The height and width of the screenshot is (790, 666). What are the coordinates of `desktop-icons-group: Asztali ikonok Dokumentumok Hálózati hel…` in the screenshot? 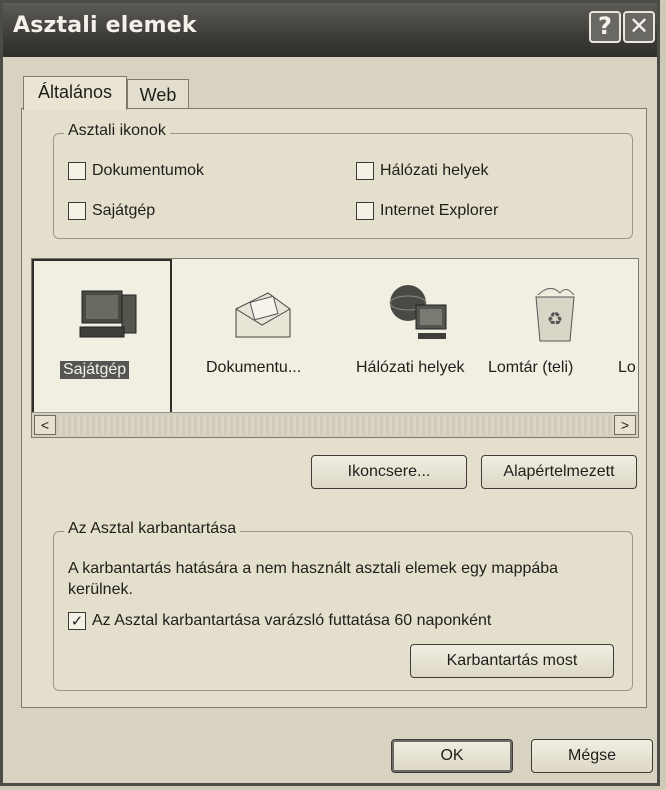 It's located at (343, 180).